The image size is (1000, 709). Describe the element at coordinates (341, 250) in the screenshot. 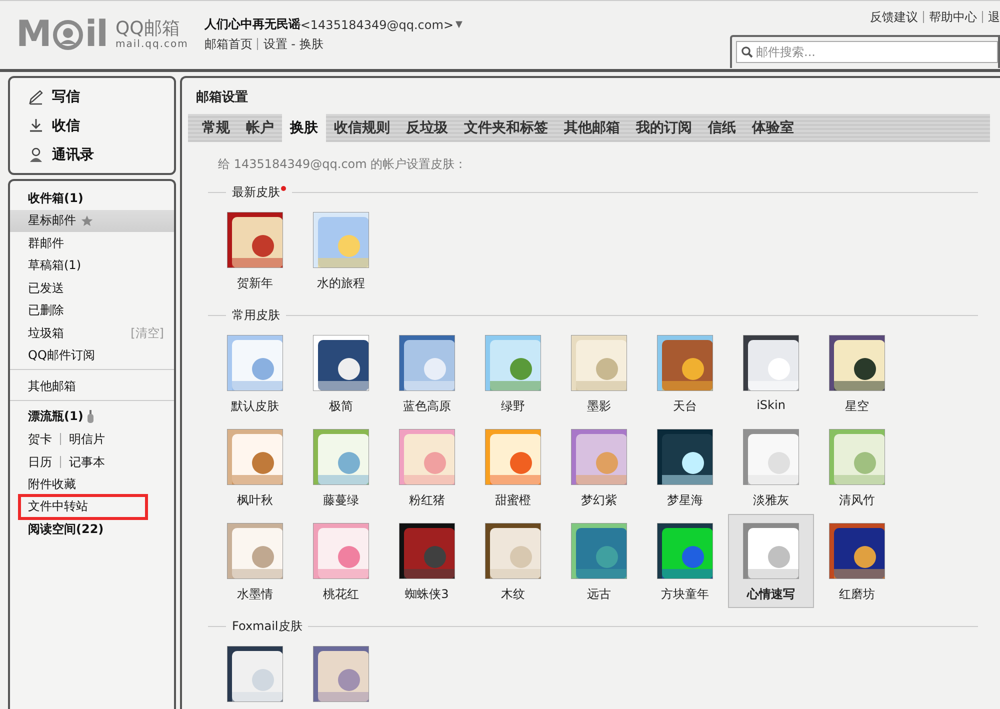

I see `skin-option: 水的旅程` at that location.